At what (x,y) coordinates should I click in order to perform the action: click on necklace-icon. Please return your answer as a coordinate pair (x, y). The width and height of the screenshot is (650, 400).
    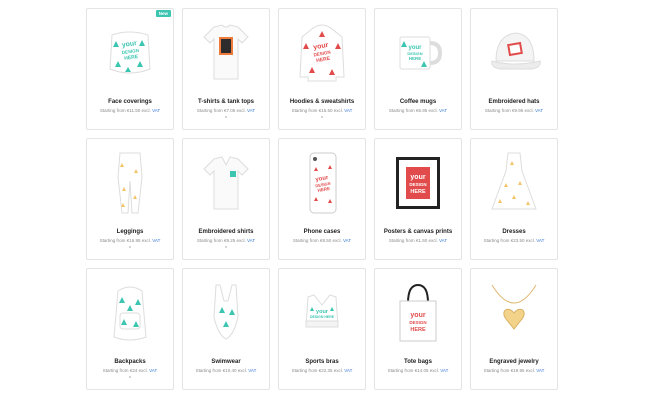
    Looking at the image, I should click on (514, 313).